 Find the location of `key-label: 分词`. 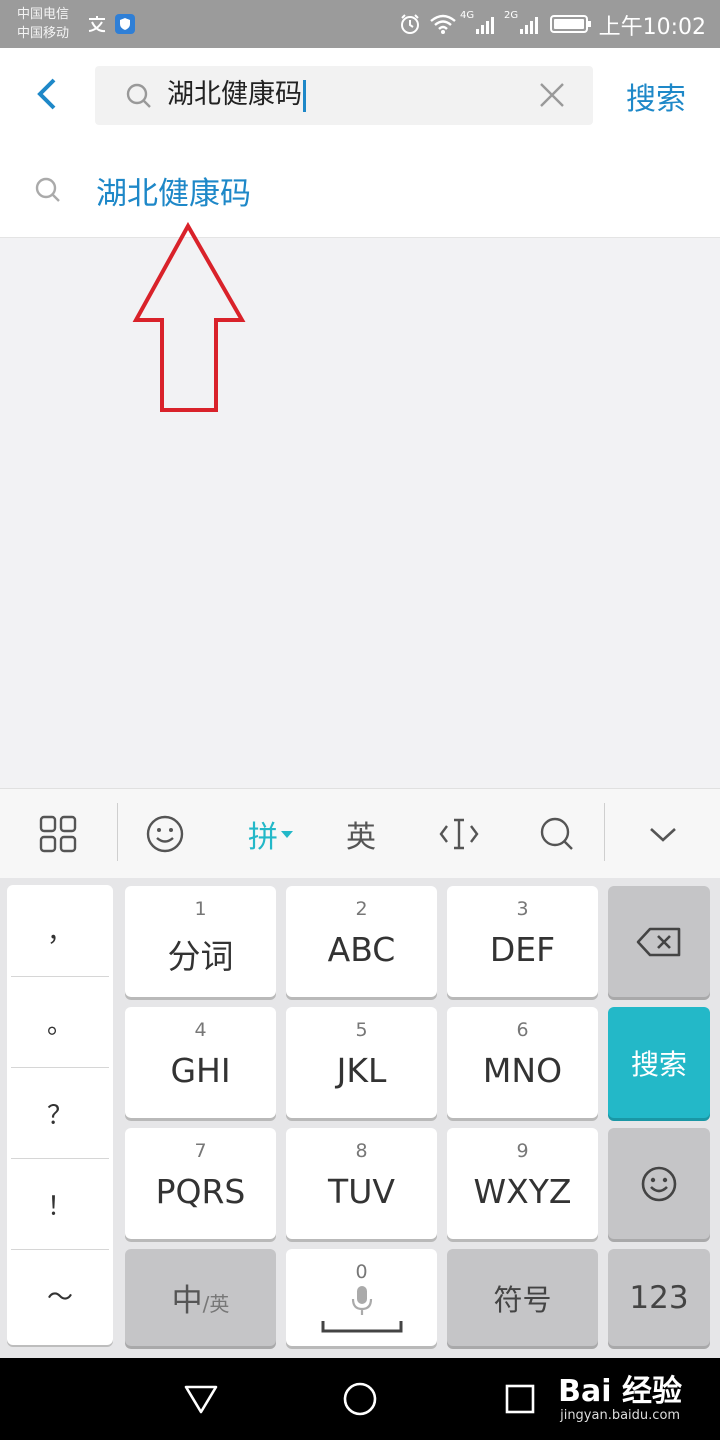

key-label: 分词 is located at coordinates (200, 956).